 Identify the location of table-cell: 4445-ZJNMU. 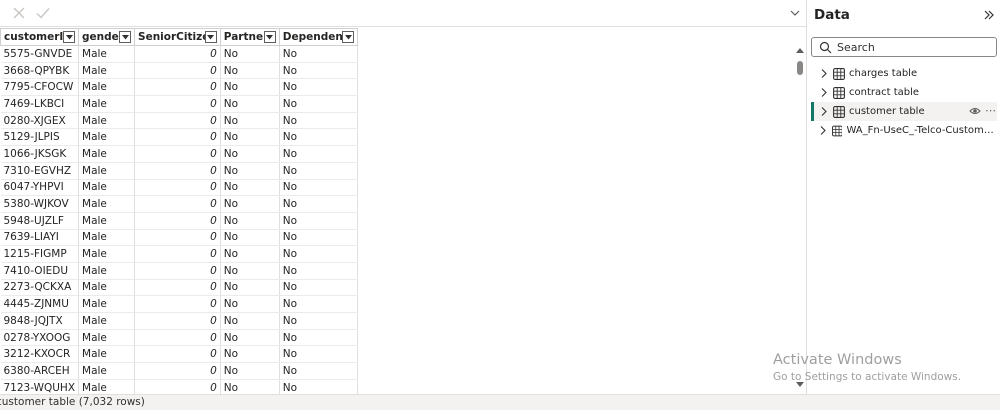
(40, 304).